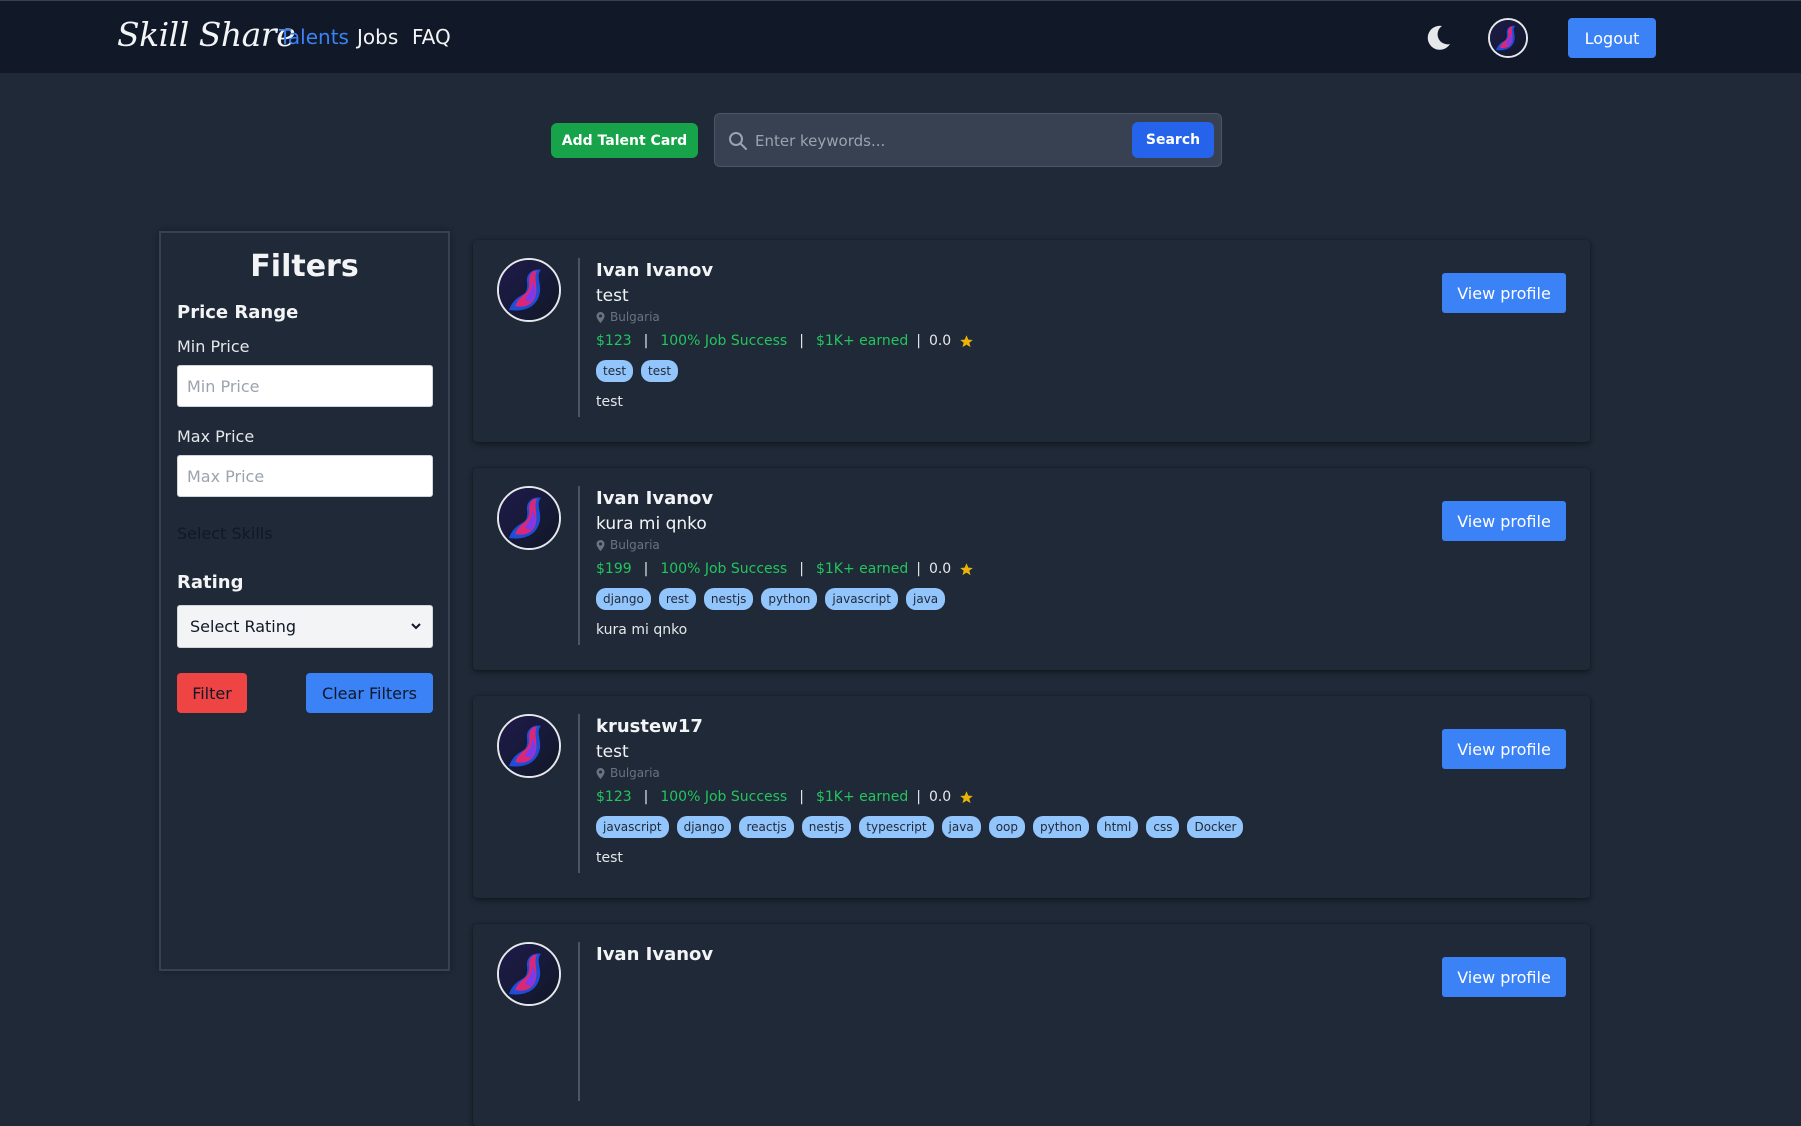  What do you see at coordinates (369, 693) in the screenshot?
I see `clear-filters-button: Clear Filters` at bounding box center [369, 693].